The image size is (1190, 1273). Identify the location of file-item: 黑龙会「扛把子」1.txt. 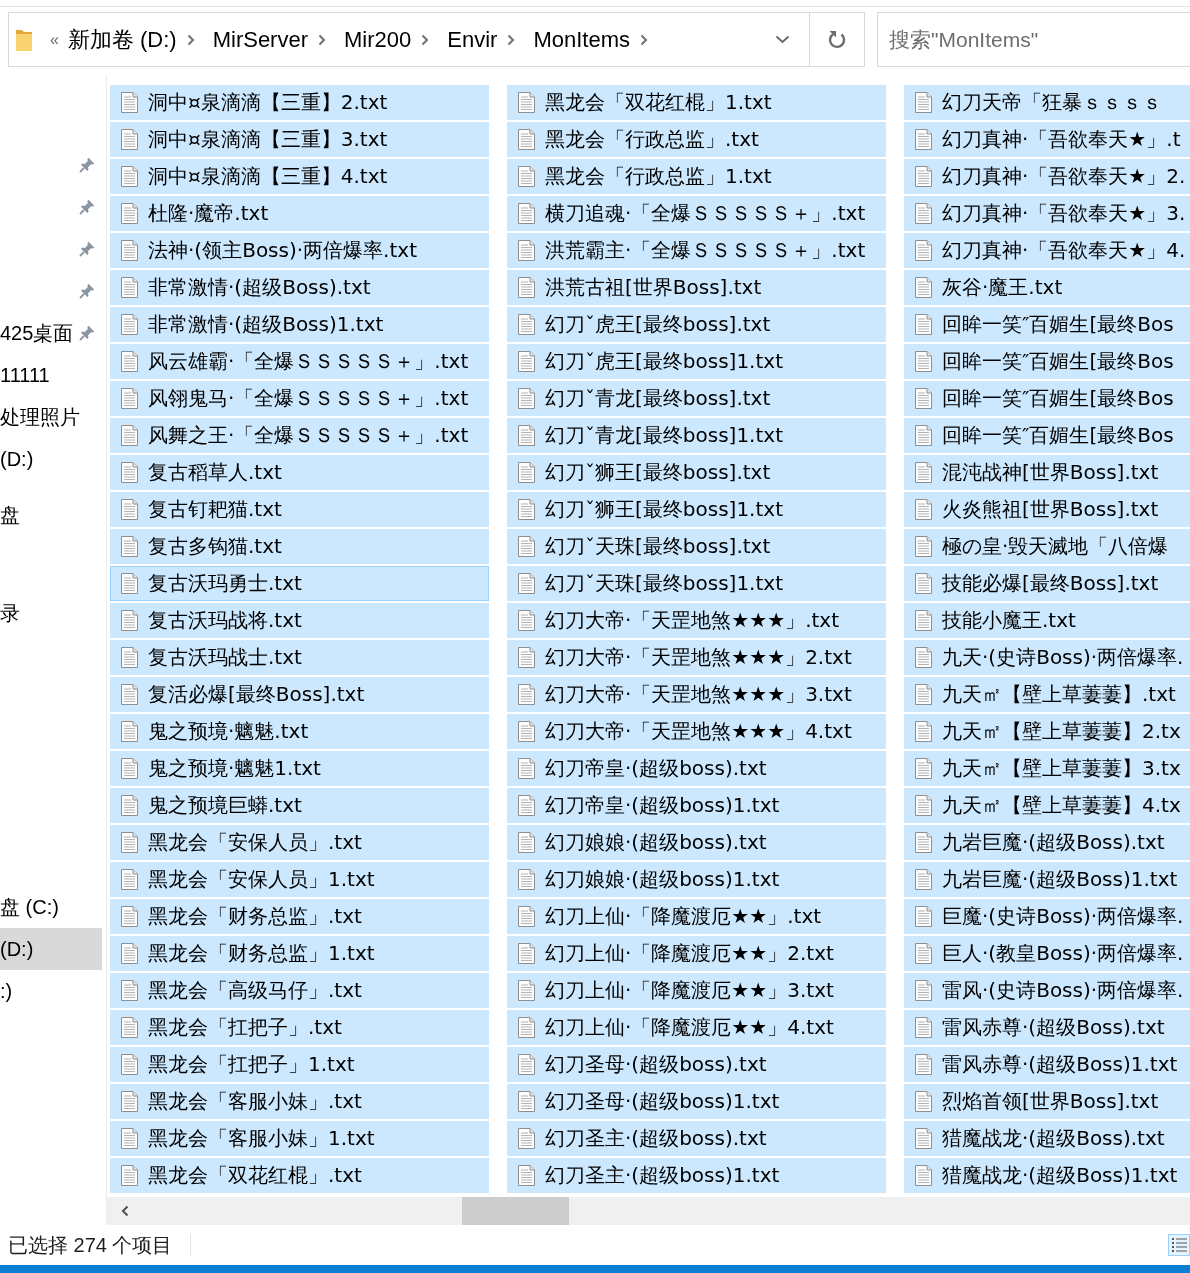
(299, 1064).